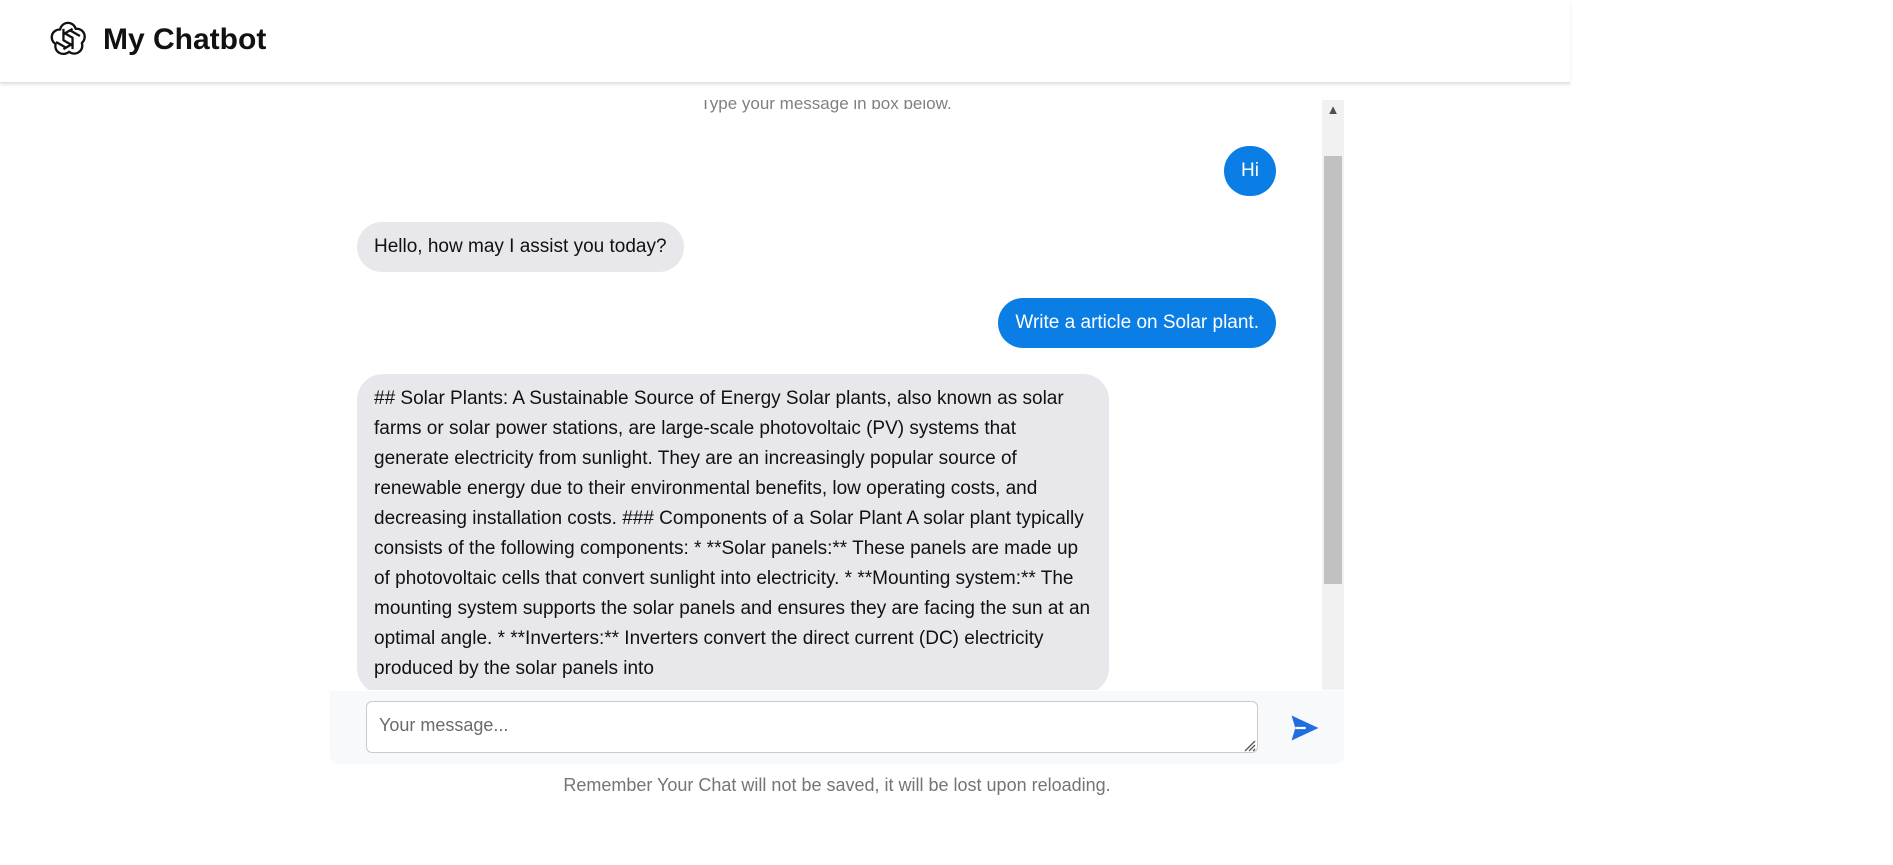 This screenshot has height=865, width=1893. Describe the element at coordinates (1248, 744) in the screenshot. I see `resize-grip-icon` at that location.